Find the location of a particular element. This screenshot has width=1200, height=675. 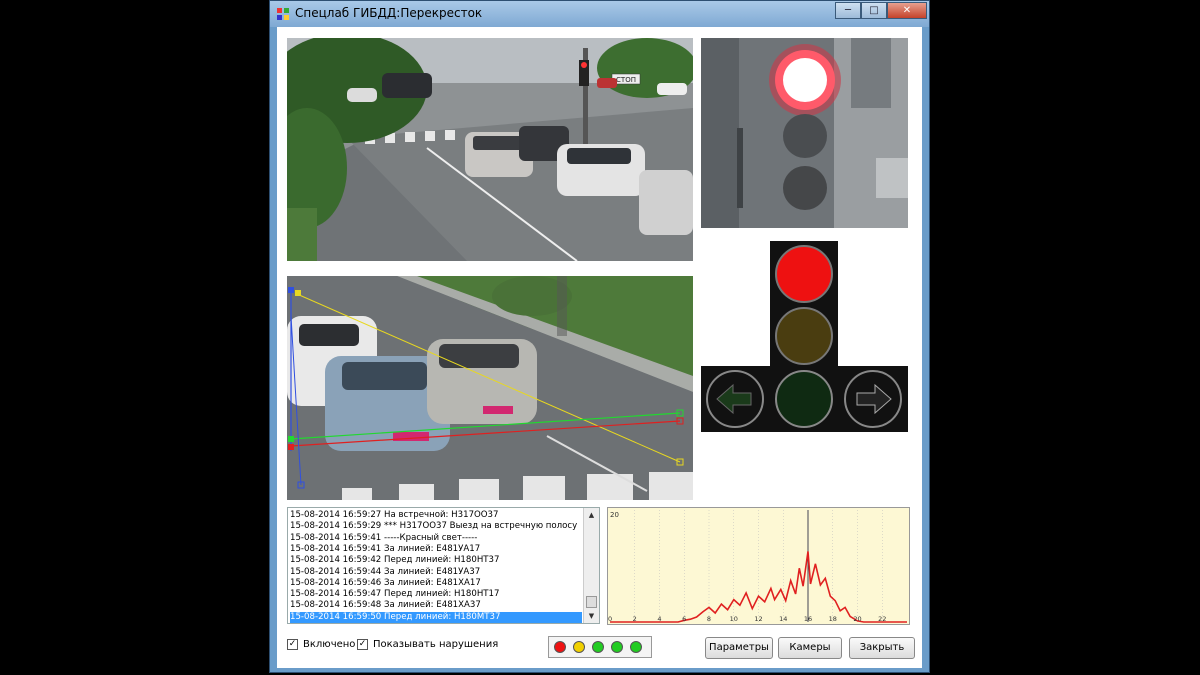

x-tick-label: 8 is located at coordinates (709, 619).